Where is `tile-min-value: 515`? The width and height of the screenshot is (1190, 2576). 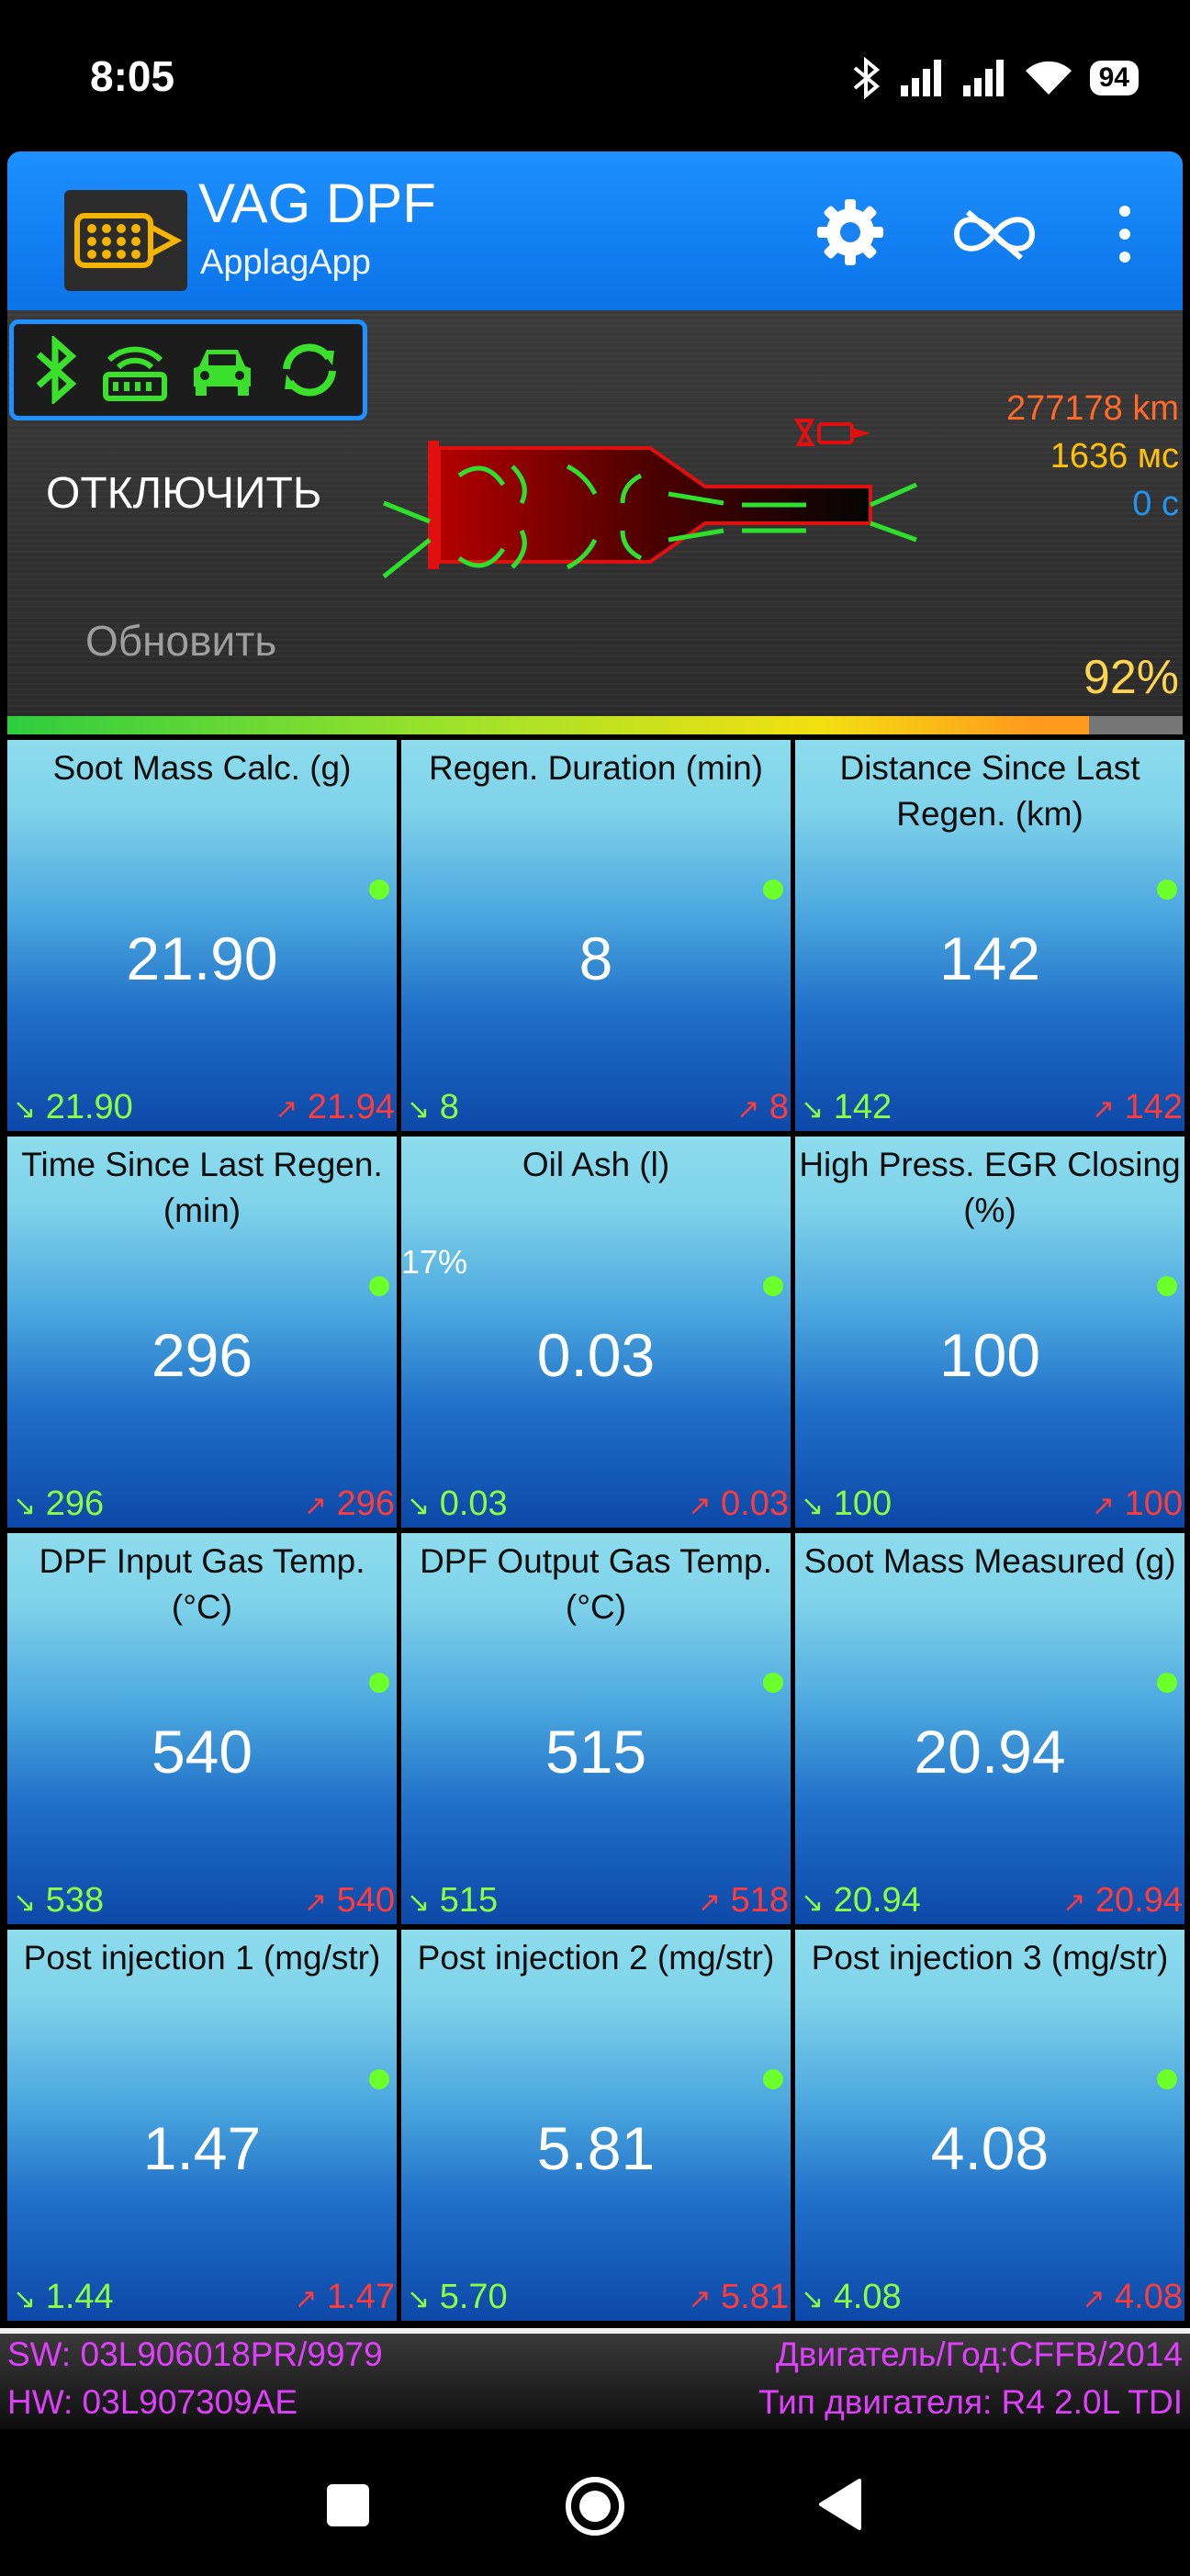 tile-min-value: 515 is located at coordinates (469, 1900).